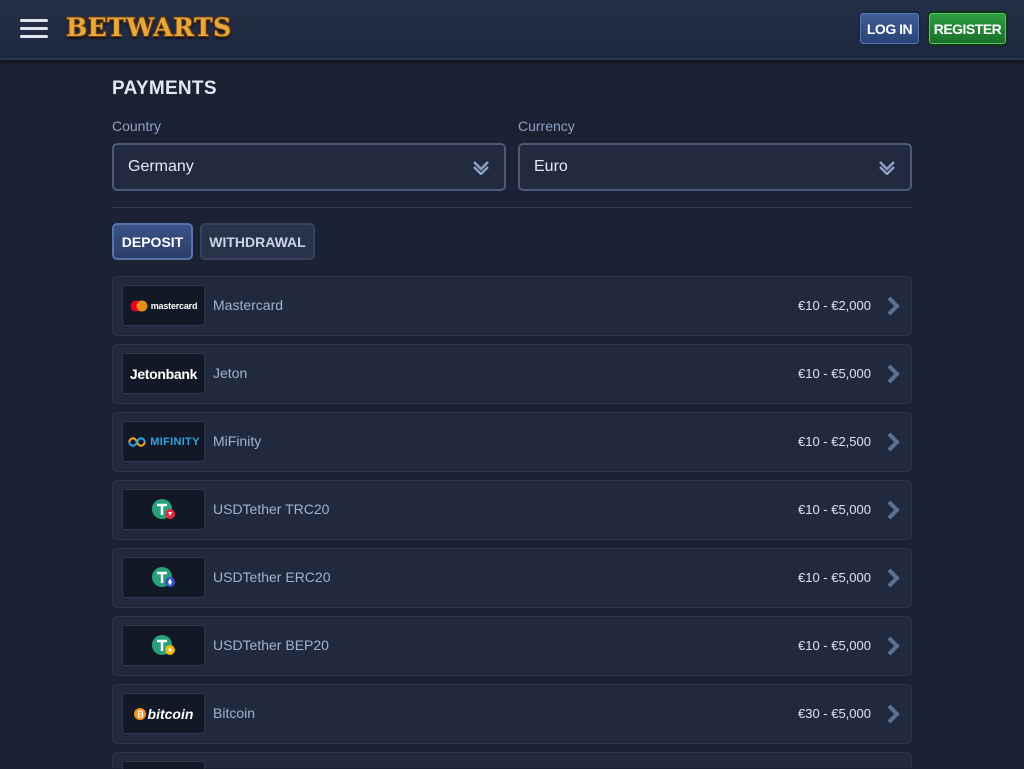  What do you see at coordinates (889, 28) in the screenshot?
I see `login-button: LOG IN` at bounding box center [889, 28].